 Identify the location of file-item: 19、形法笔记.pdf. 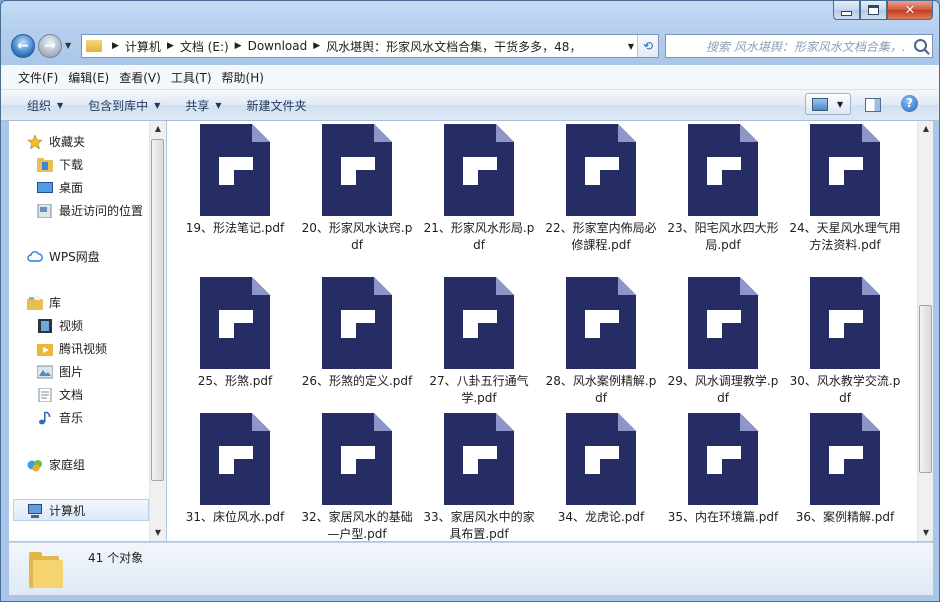
(235, 180).